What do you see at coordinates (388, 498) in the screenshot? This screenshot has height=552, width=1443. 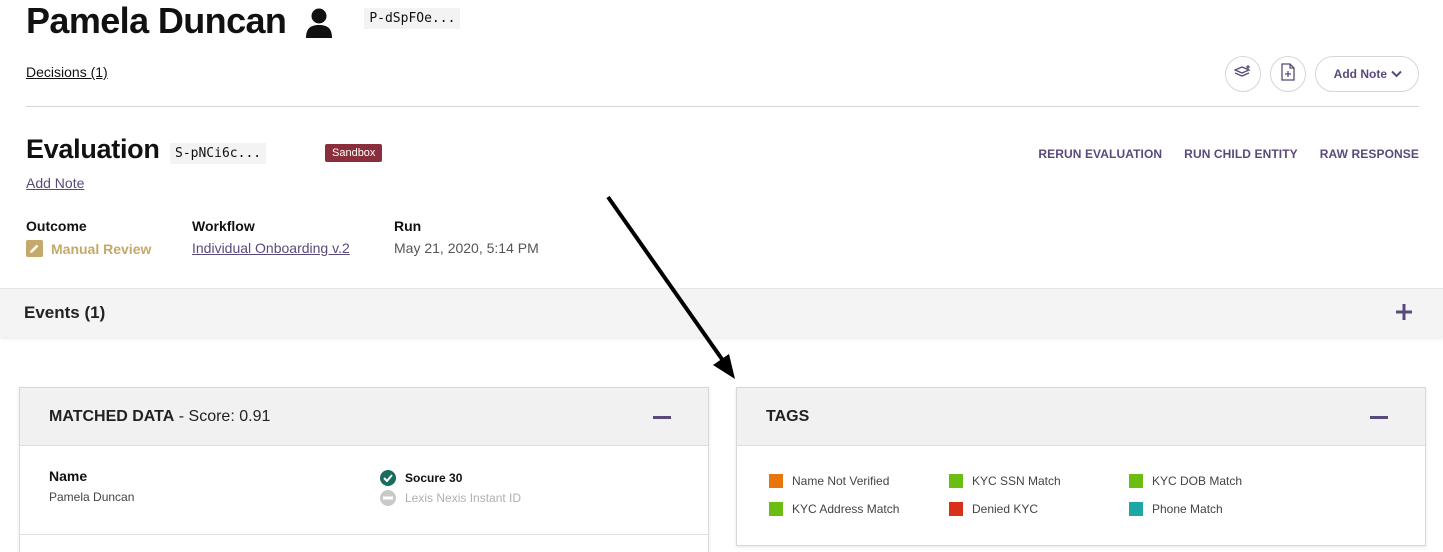 I see `minus-circle-icon` at bounding box center [388, 498].